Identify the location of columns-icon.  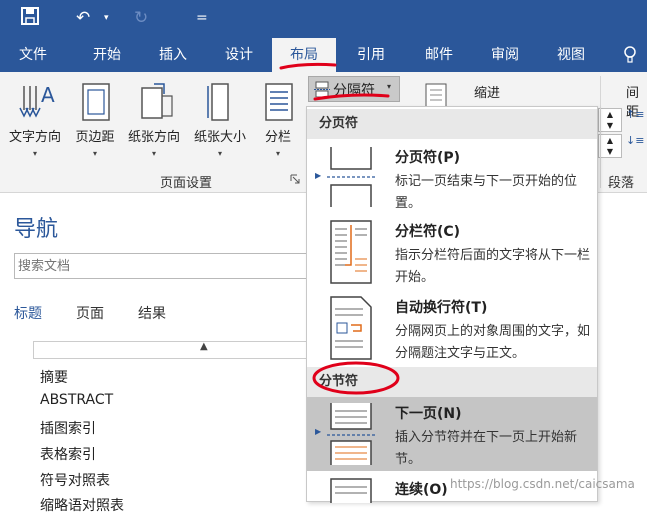
(279, 102).